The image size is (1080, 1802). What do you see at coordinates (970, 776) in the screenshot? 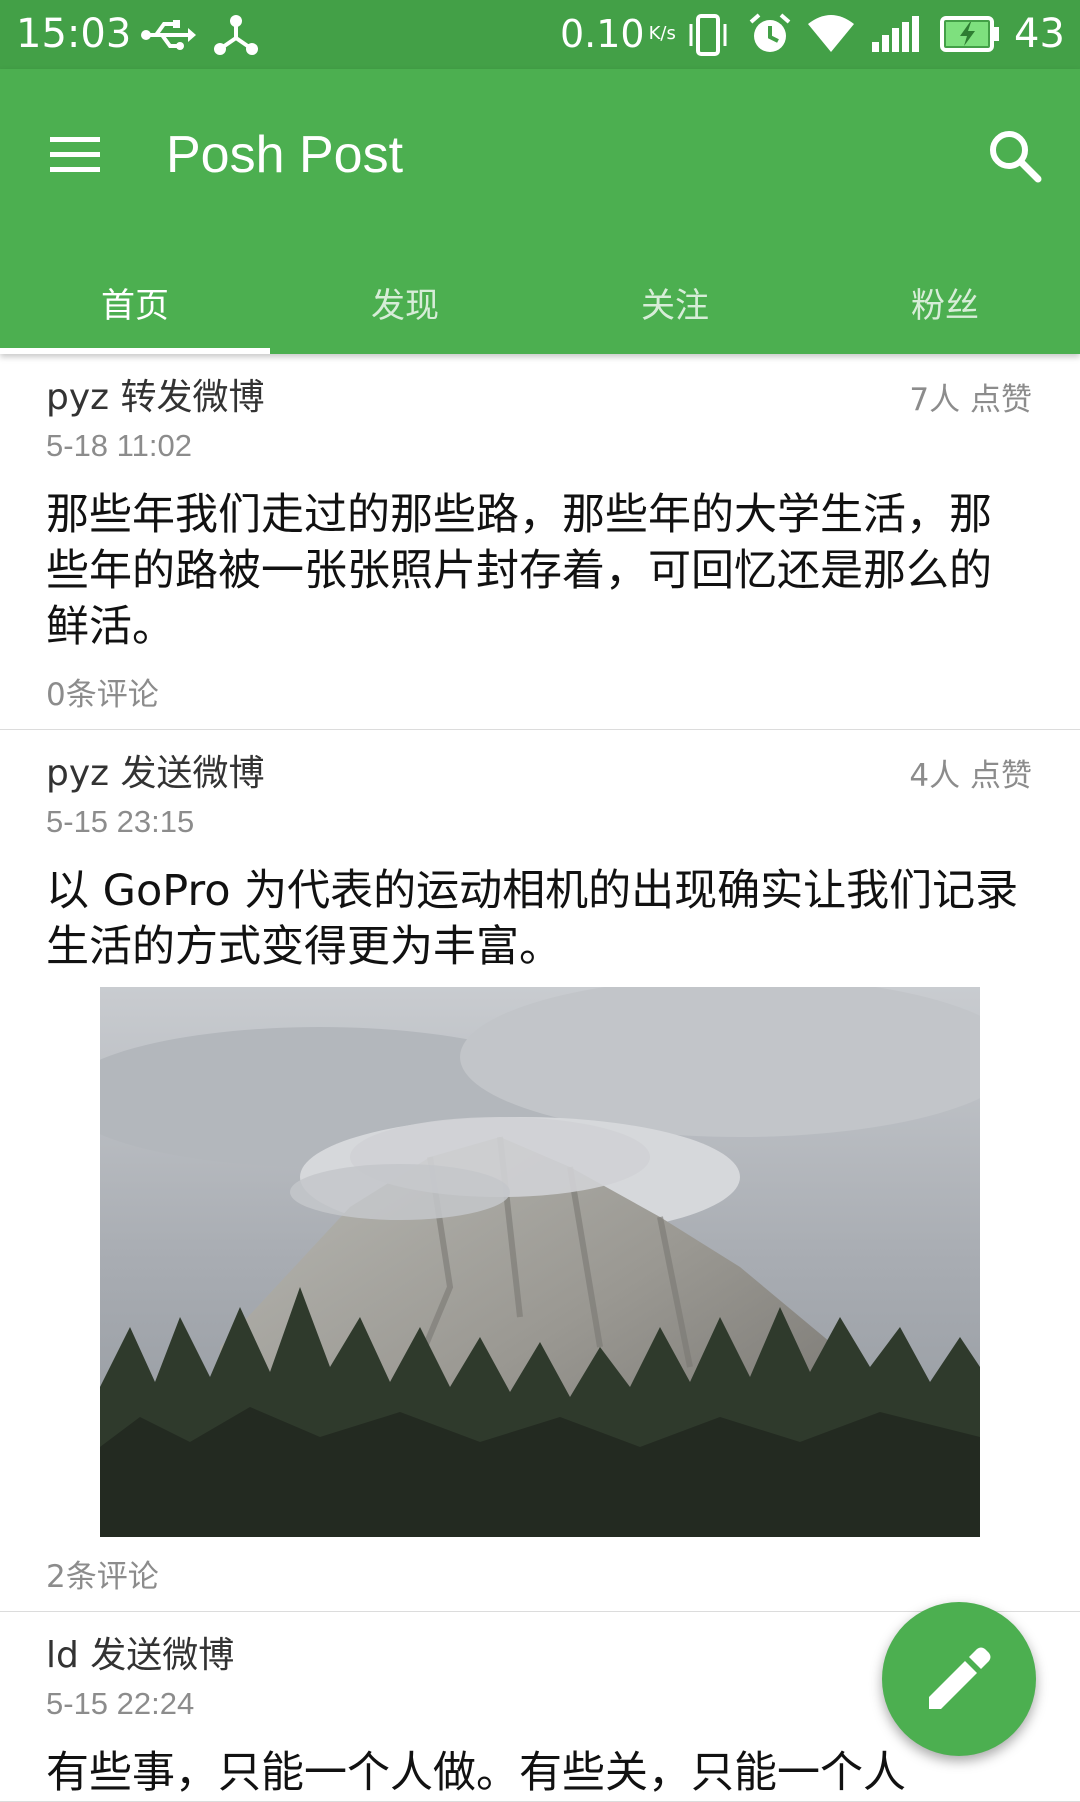
I see `post-likes: 4人 点赞` at bounding box center [970, 776].